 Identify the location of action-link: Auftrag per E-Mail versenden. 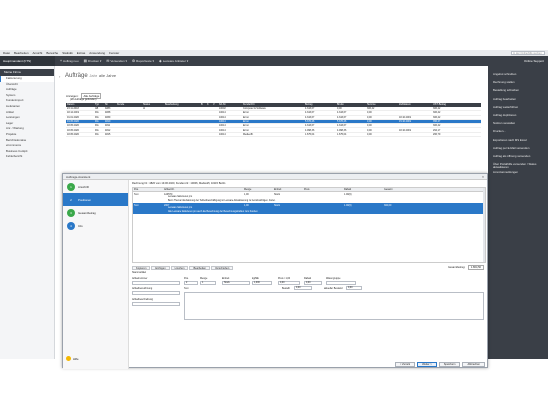
(518, 150).